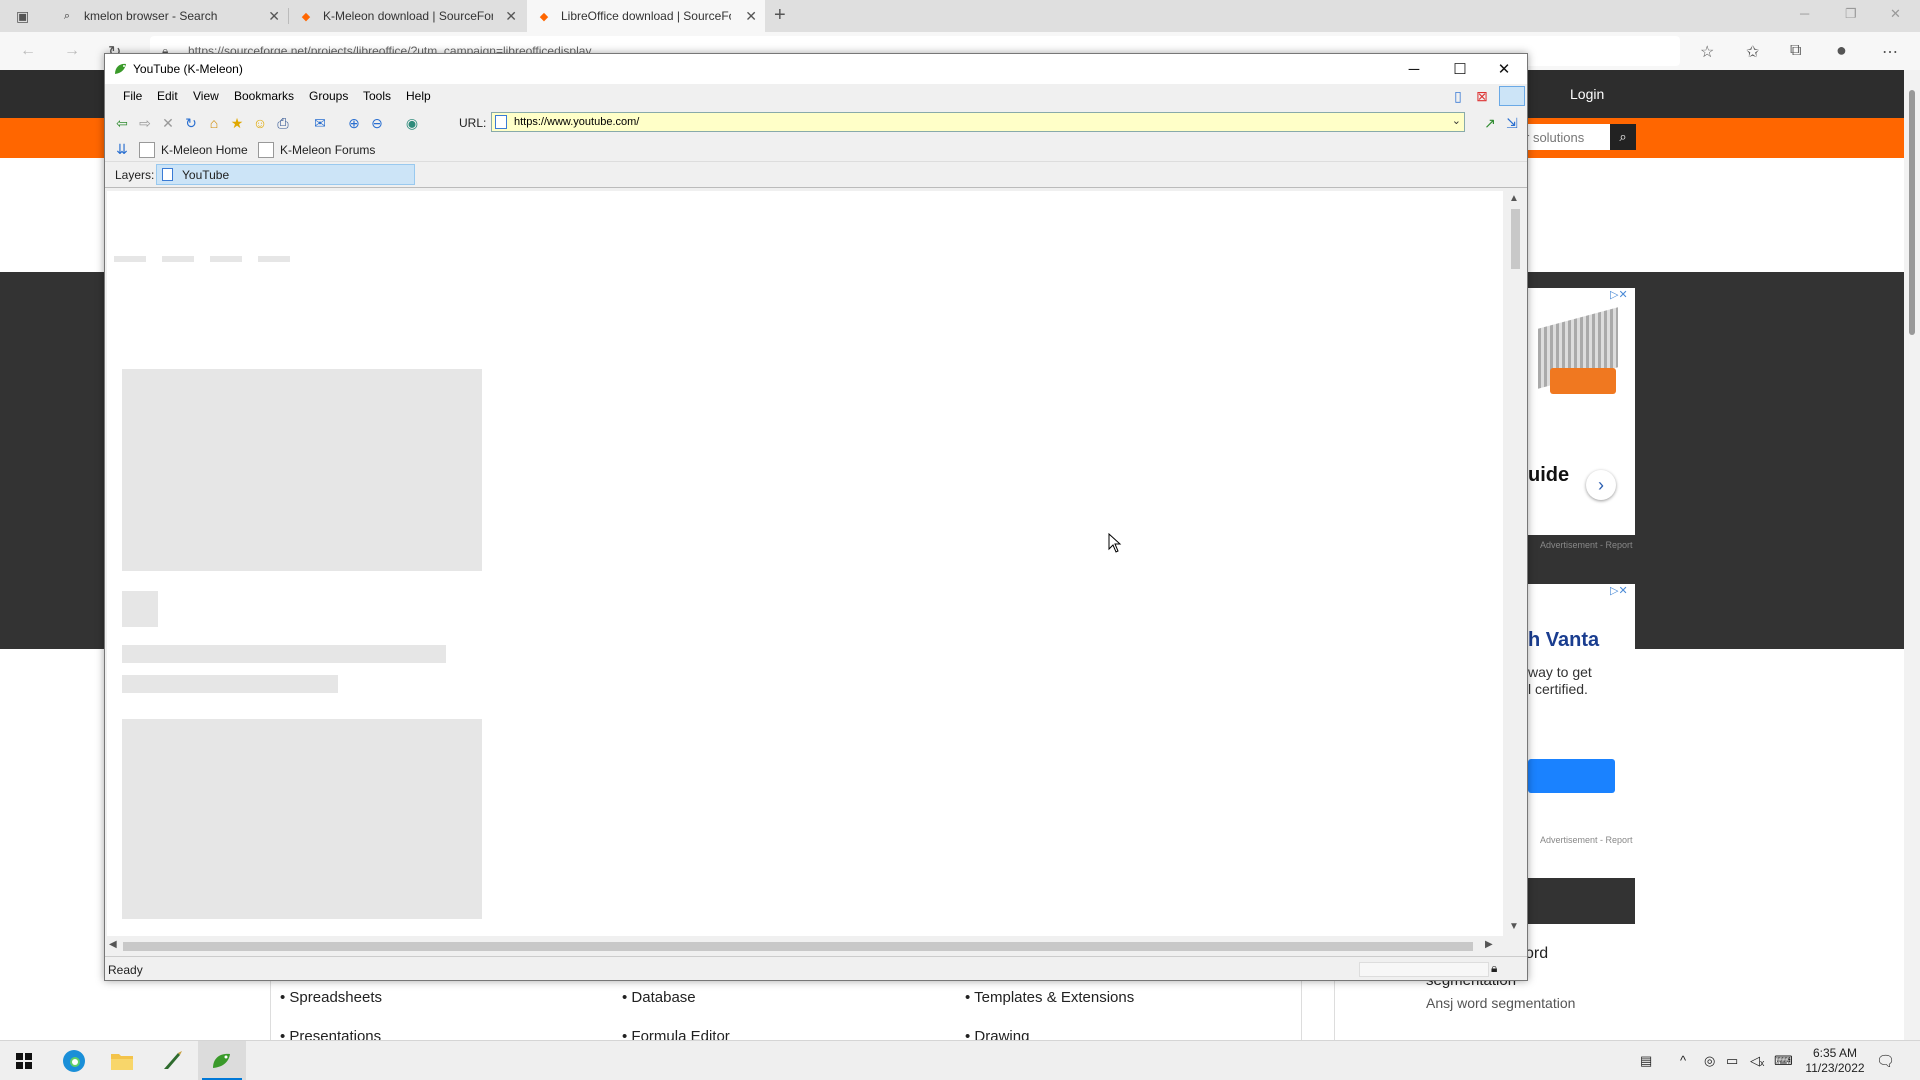 Image resolution: width=1920 pixels, height=1080 pixels. What do you see at coordinates (122, 123) in the screenshot?
I see `back-icon: ⇦` at bounding box center [122, 123].